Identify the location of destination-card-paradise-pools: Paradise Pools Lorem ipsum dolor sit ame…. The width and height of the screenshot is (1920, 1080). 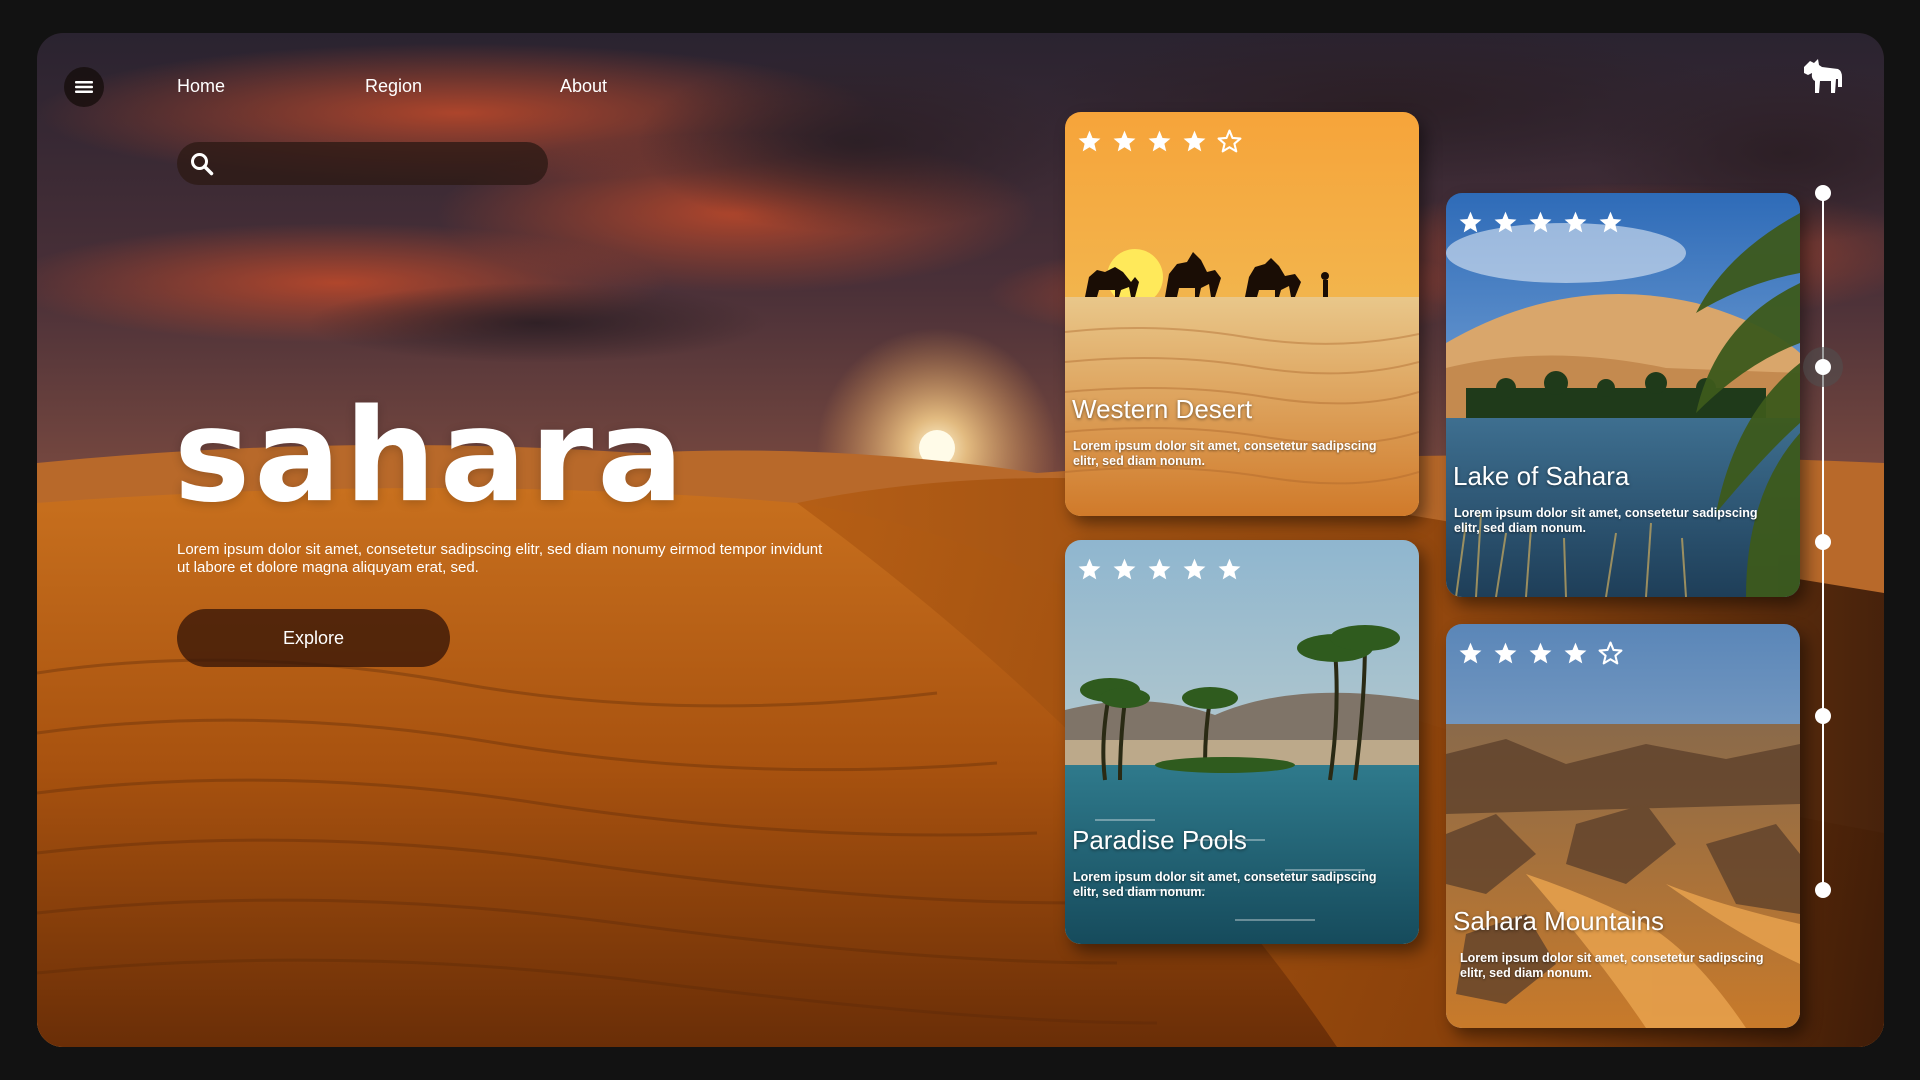
(1242, 742).